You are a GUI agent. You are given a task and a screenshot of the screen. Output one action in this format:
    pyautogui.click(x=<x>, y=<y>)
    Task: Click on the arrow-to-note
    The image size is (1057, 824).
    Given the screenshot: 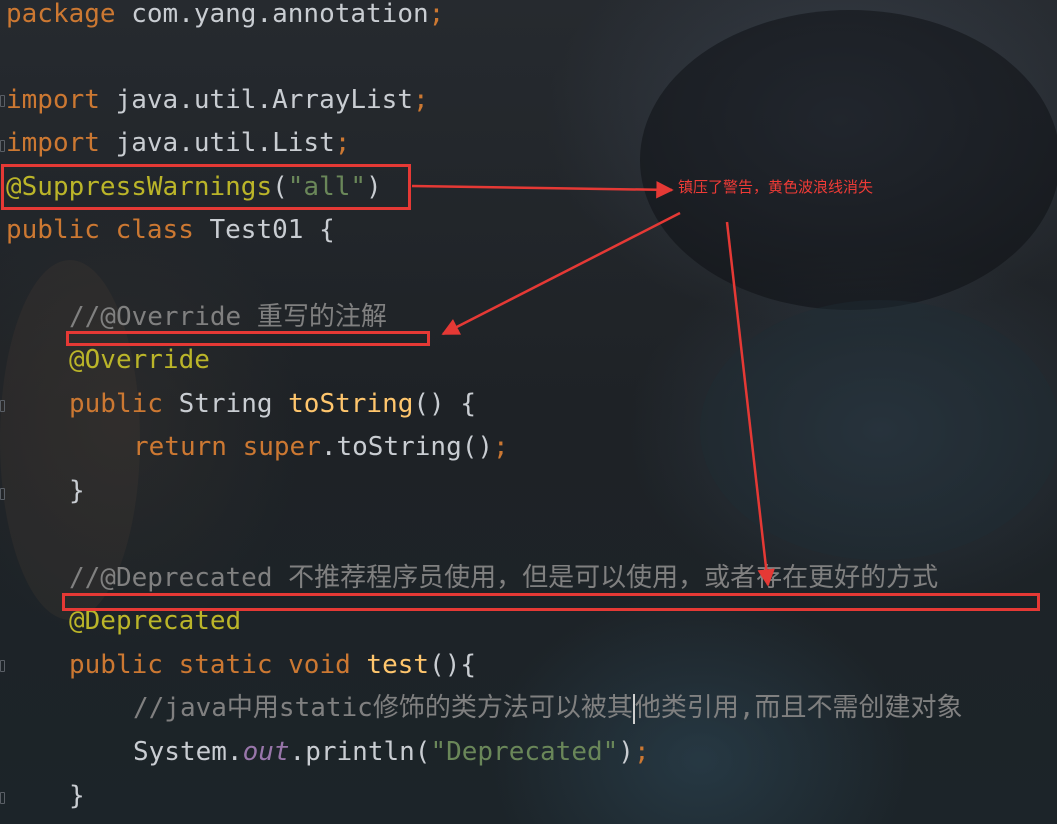 What is the action you would take?
    pyautogui.click(x=542, y=190)
    